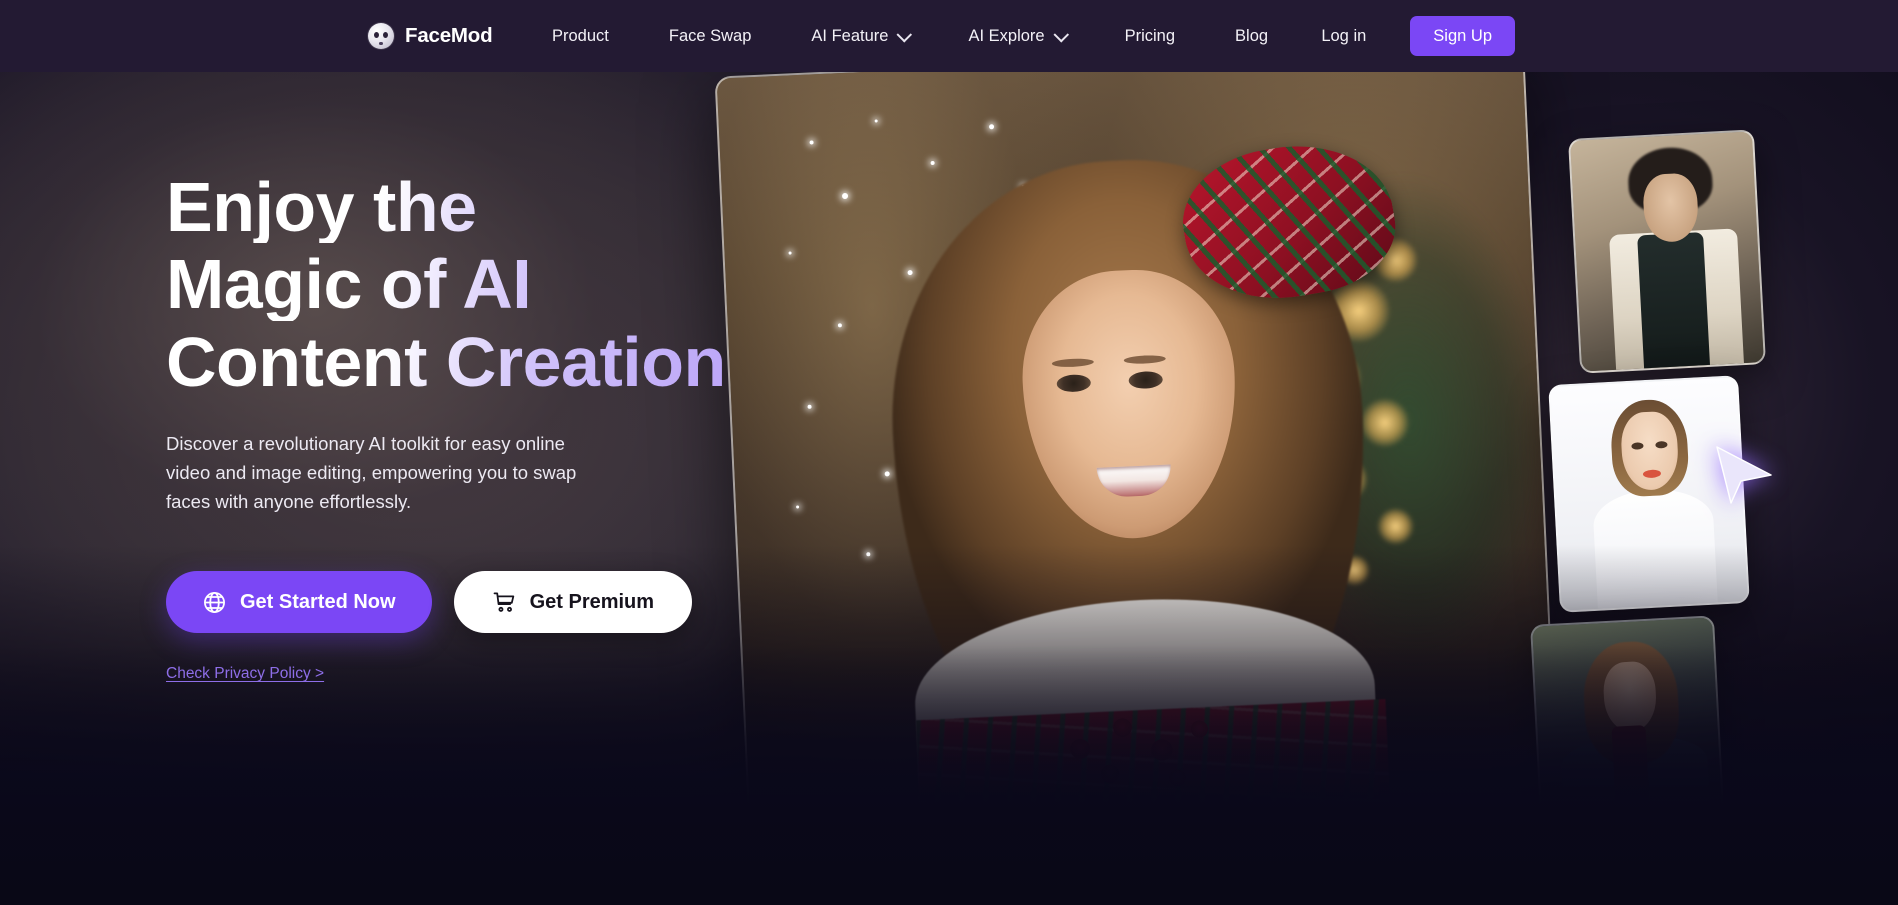 The image size is (1898, 905). I want to click on headline-line-2: Magic of AI, so click(486, 284).